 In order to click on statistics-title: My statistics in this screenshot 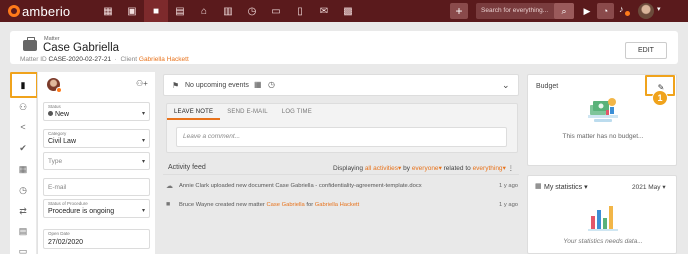, I will do `click(563, 187)`.